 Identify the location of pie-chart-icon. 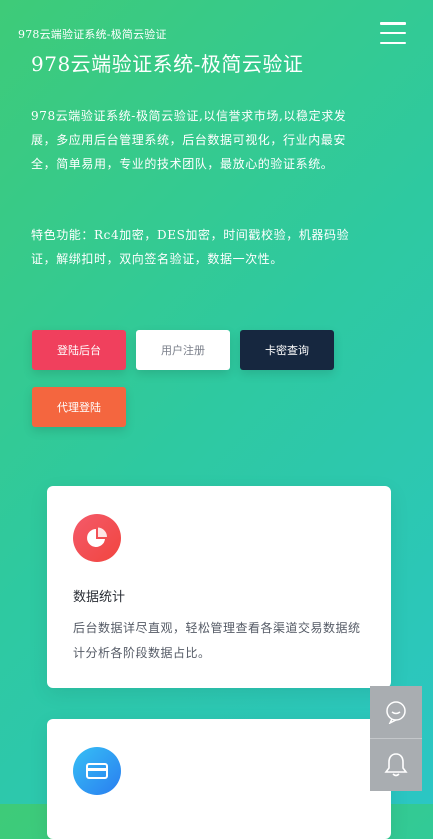
(97, 538).